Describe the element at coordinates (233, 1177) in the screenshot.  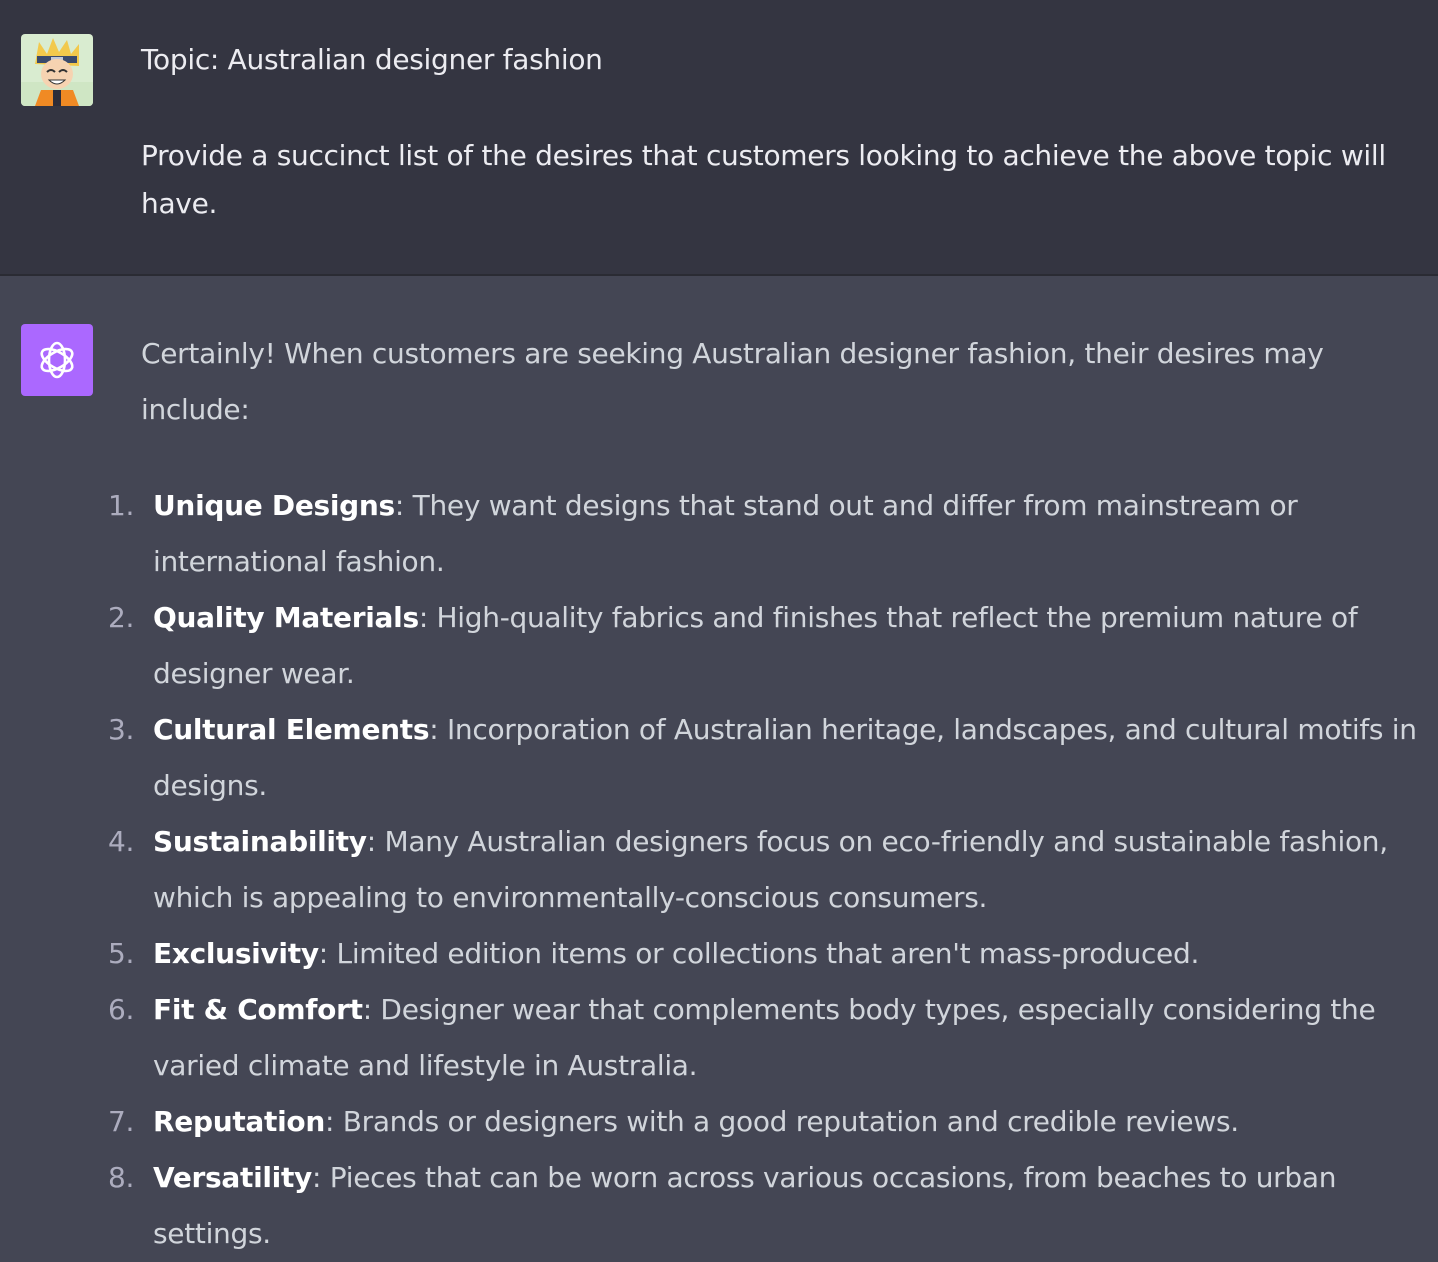
I see `list-item-term: Versatility` at that location.